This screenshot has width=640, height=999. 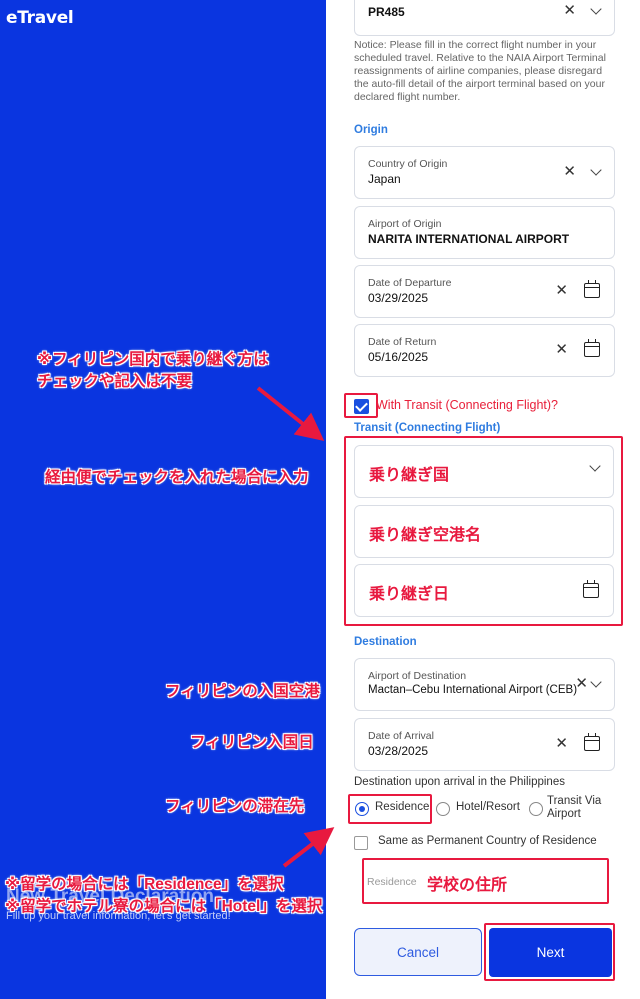 What do you see at coordinates (410, 283) in the screenshot?
I see `field-label: Date of Departure` at bounding box center [410, 283].